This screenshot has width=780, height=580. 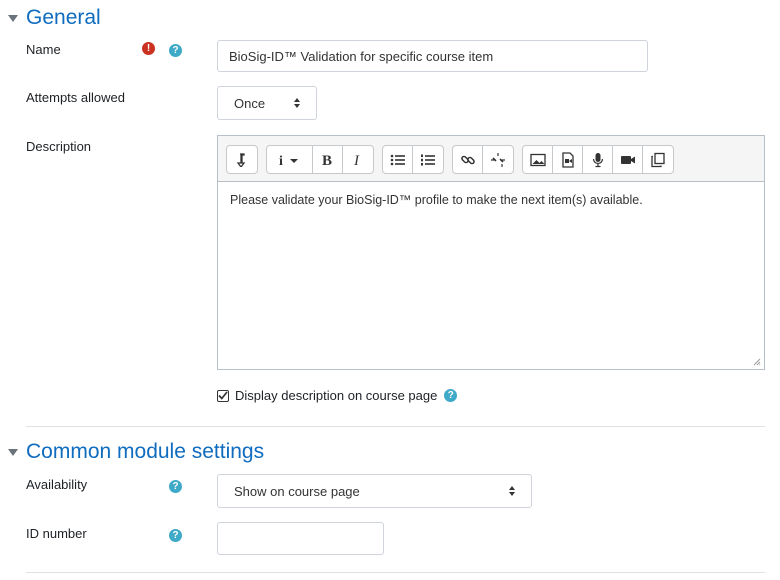 I want to click on attempts-select-value: Once, so click(x=250, y=103).